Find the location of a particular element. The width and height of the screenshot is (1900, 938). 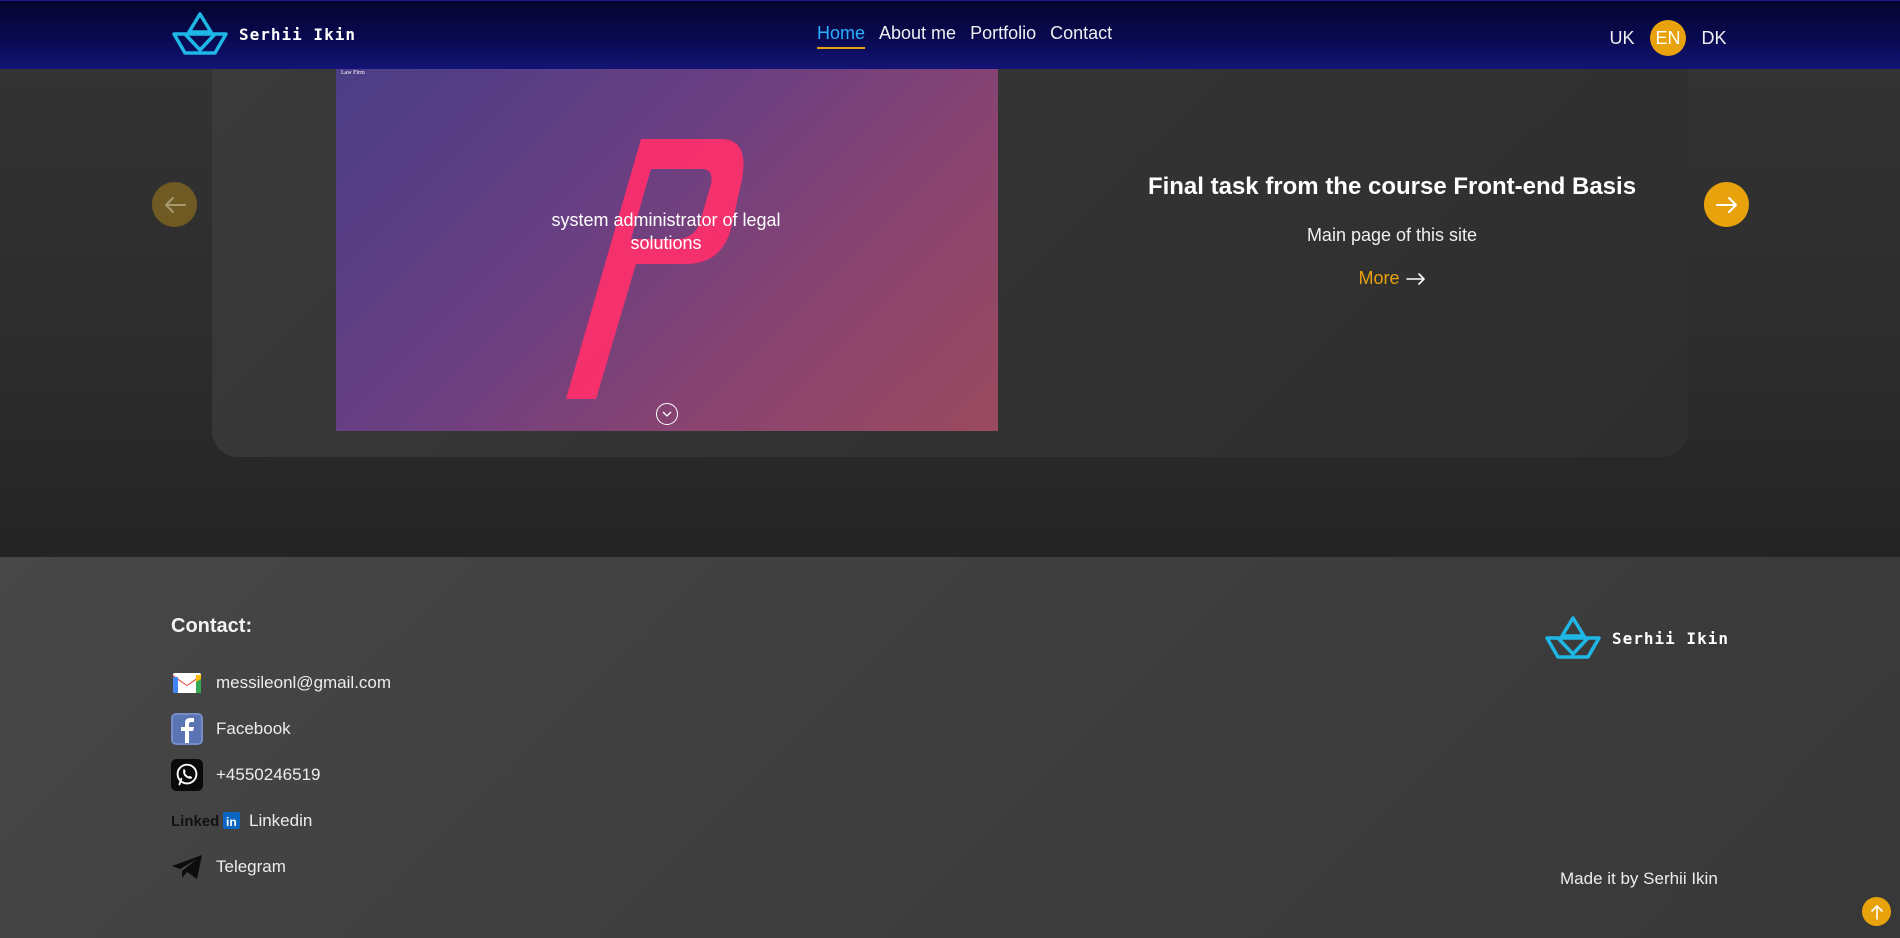

contact-facebook-label: Facebook is located at coordinates (253, 728).